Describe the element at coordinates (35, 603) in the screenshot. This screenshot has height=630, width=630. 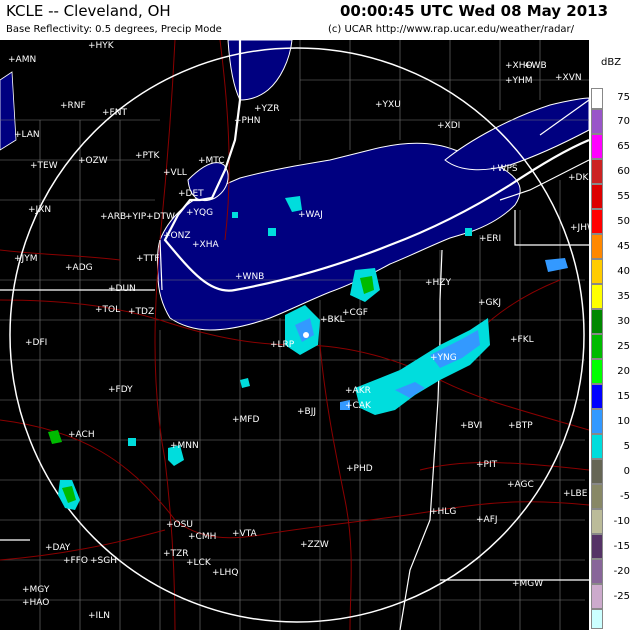
I see `site-label: +HAO` at that location.